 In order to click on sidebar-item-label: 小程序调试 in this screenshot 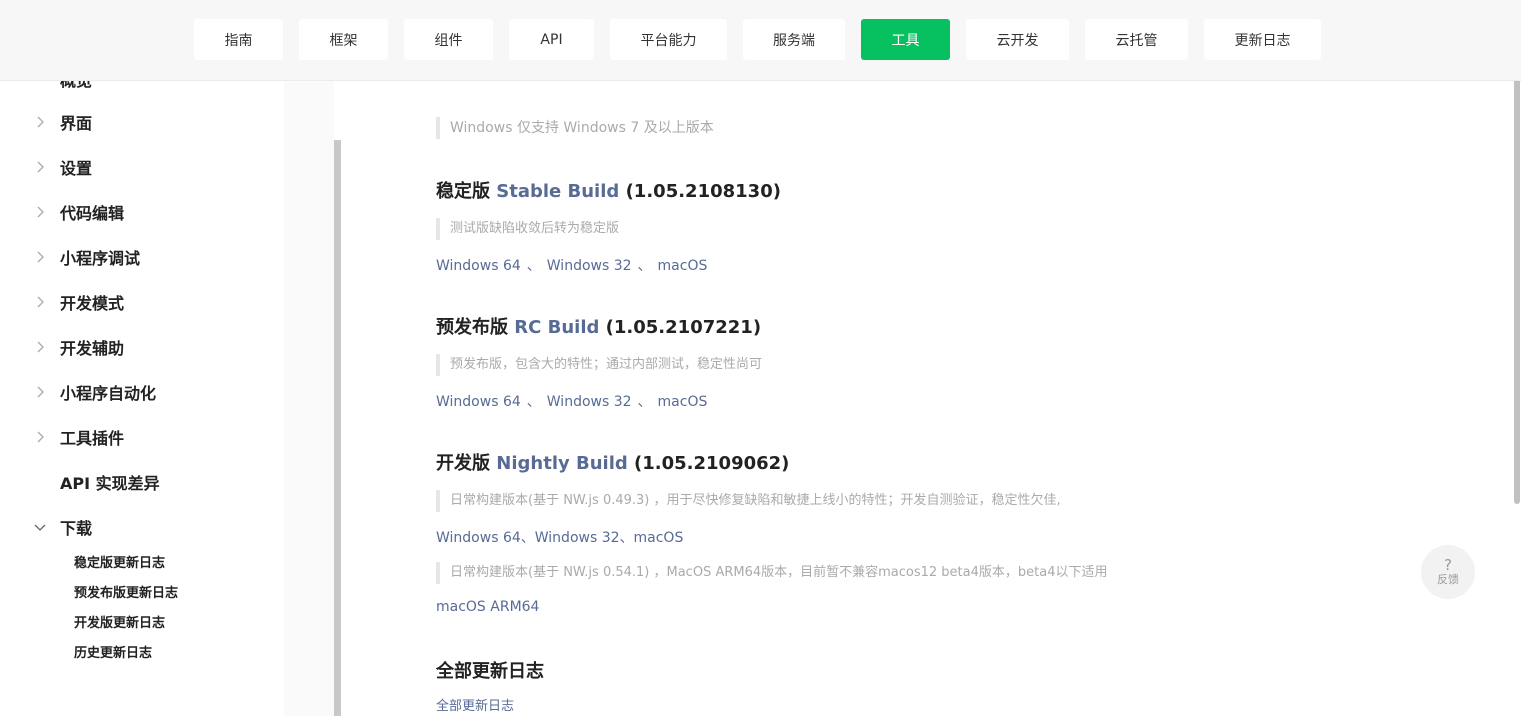, I will do `click(100, 258)`.